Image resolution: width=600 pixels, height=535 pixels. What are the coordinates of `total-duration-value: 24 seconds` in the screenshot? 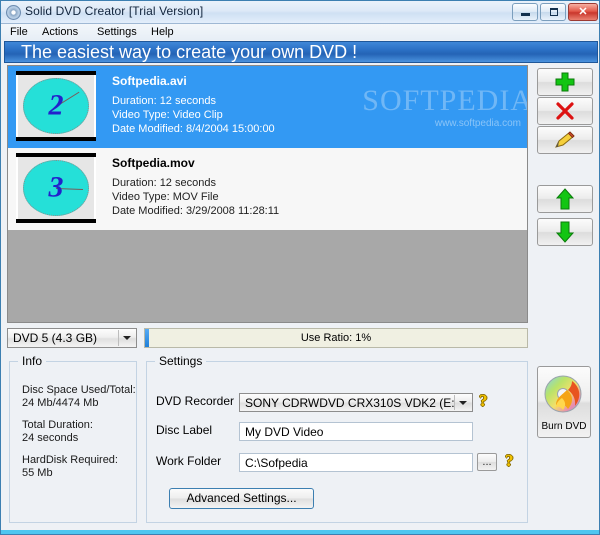 It's located at (50, 438).